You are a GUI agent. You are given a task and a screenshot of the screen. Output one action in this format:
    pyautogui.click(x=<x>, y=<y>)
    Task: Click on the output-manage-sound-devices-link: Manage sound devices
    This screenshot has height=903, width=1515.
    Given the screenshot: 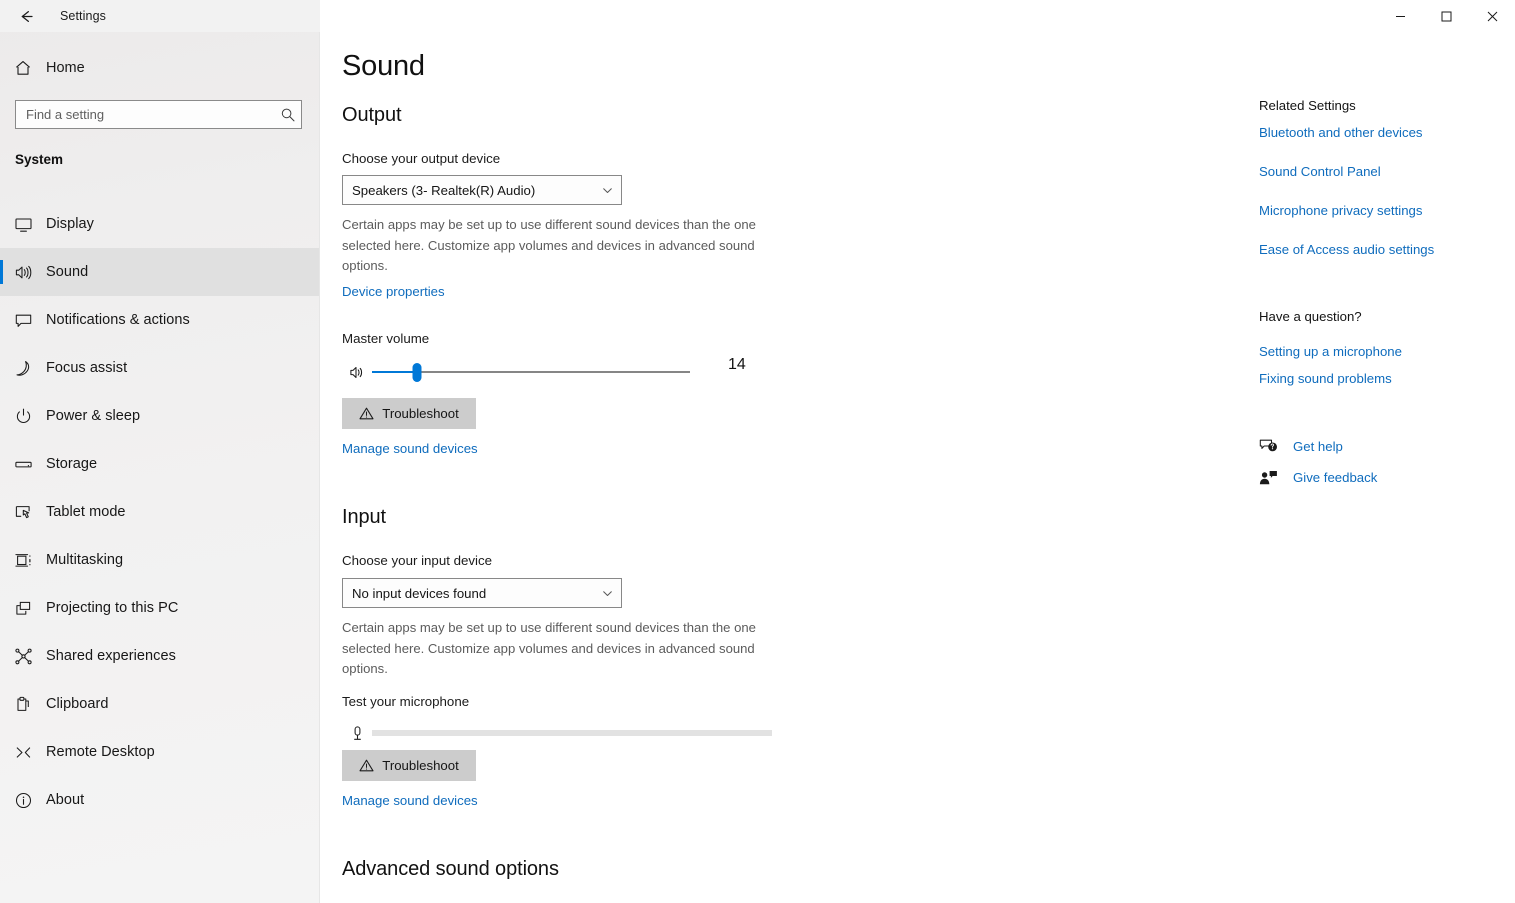 What is the action you would take?
    pyautogui.click(x=410, y=448)
    